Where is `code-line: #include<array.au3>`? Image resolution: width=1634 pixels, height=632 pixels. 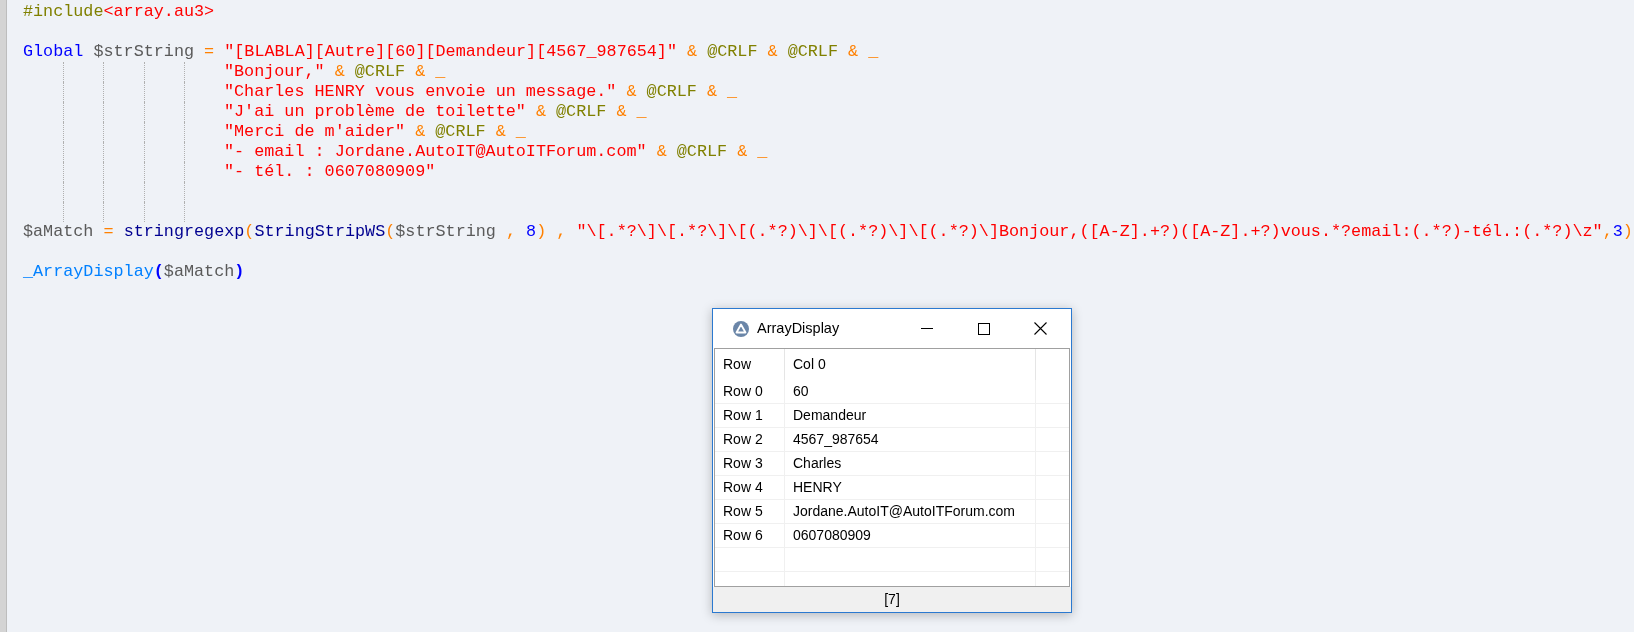 code-line: #include<array.au3> is located at coordinates (119, 11).